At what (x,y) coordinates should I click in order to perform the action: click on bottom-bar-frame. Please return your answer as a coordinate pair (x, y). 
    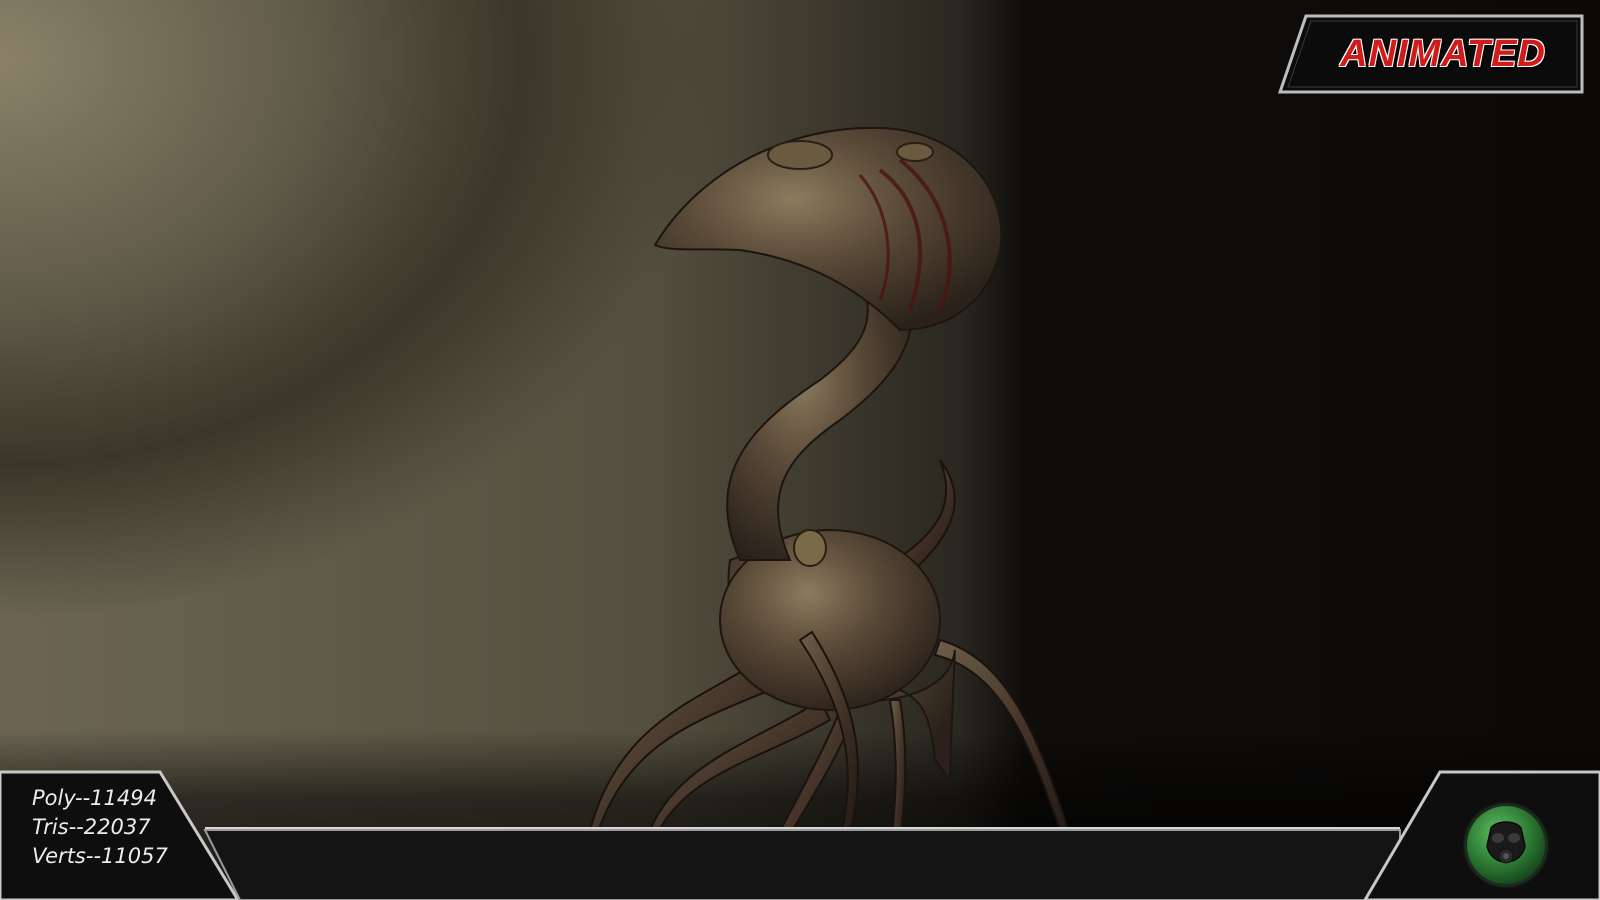
    Looking at the image, I should click on (800, 835).